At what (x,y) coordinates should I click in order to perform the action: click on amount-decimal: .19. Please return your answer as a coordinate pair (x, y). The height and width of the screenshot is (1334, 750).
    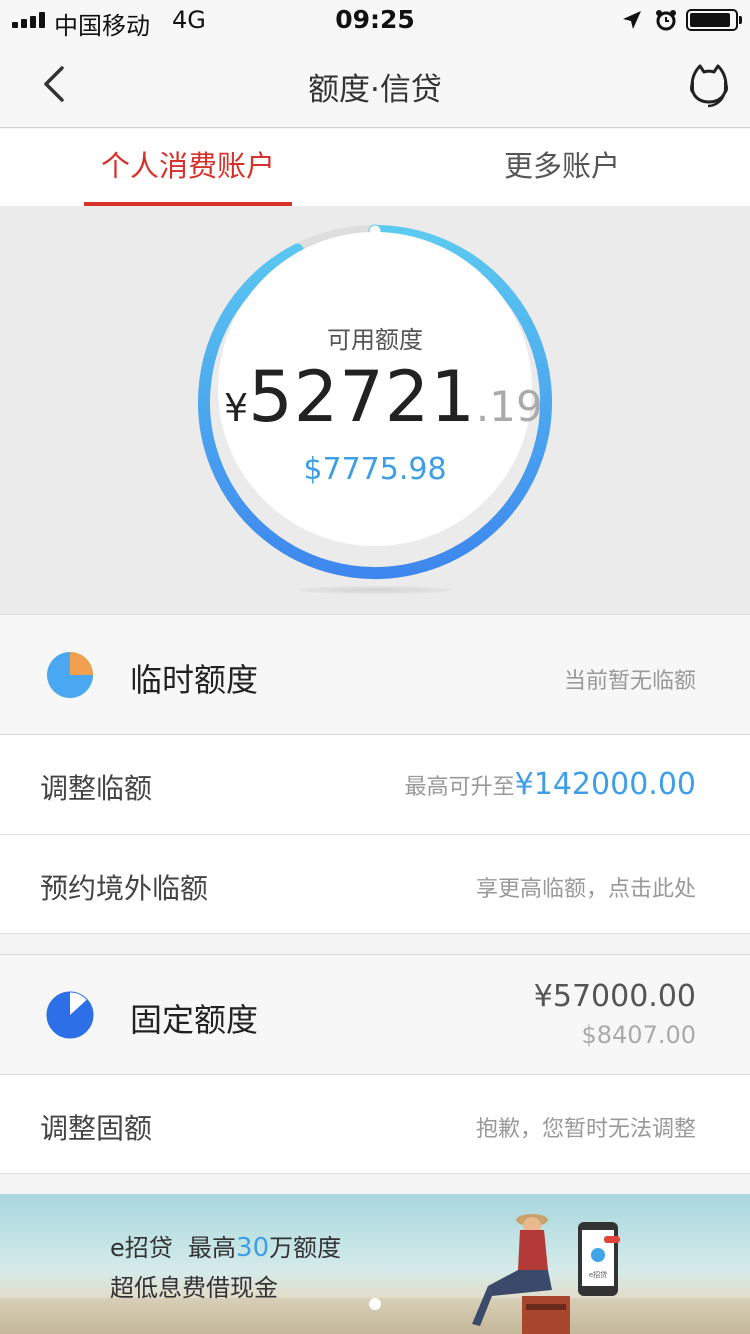
    Looking at the image, I should click on (509, 406).